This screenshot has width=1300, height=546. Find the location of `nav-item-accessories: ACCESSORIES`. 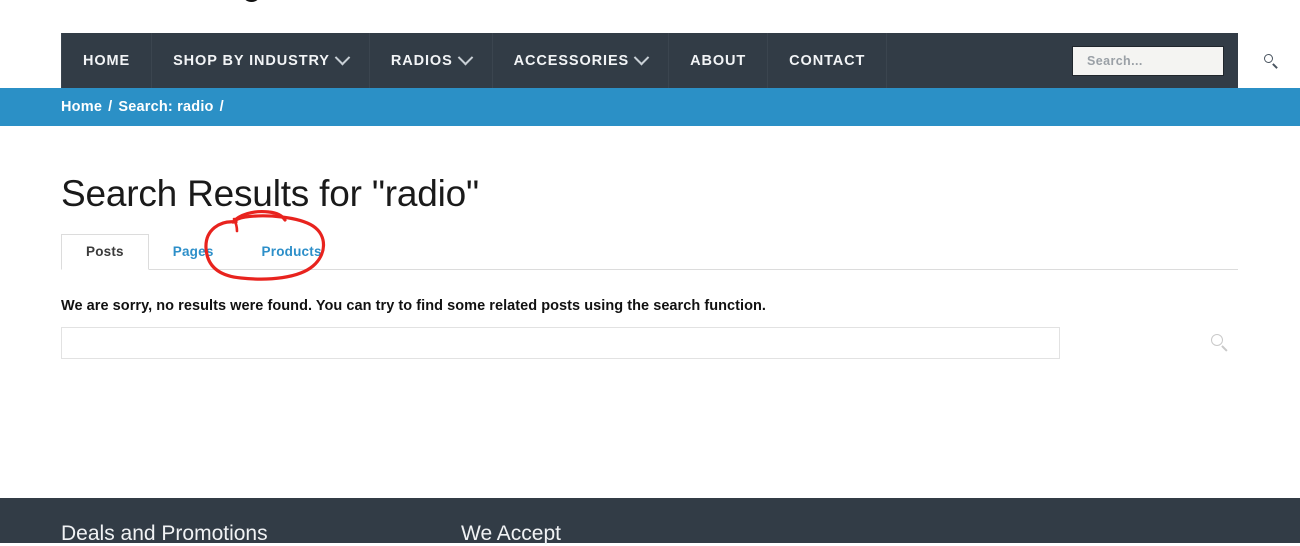

nav-item-accessories: ACCESSORIES is located at coordinates (581, 60).